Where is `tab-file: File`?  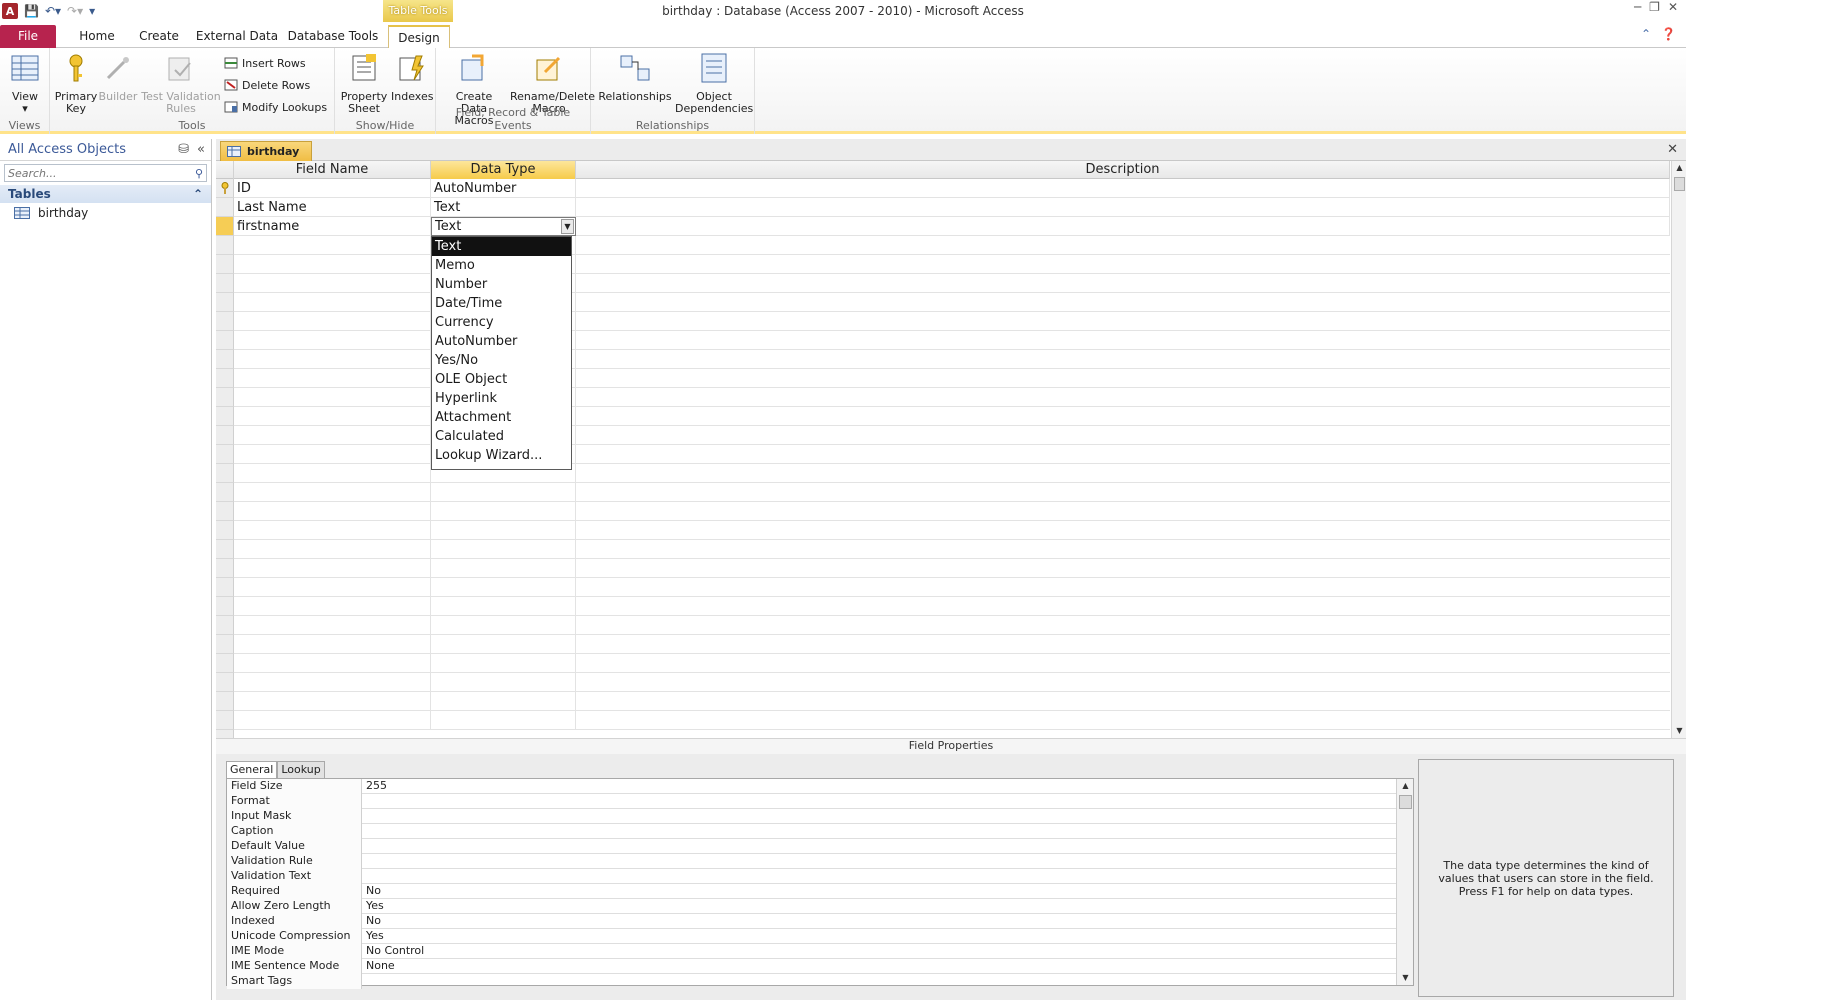 tab-file: File is located at coordinates (28, 36).